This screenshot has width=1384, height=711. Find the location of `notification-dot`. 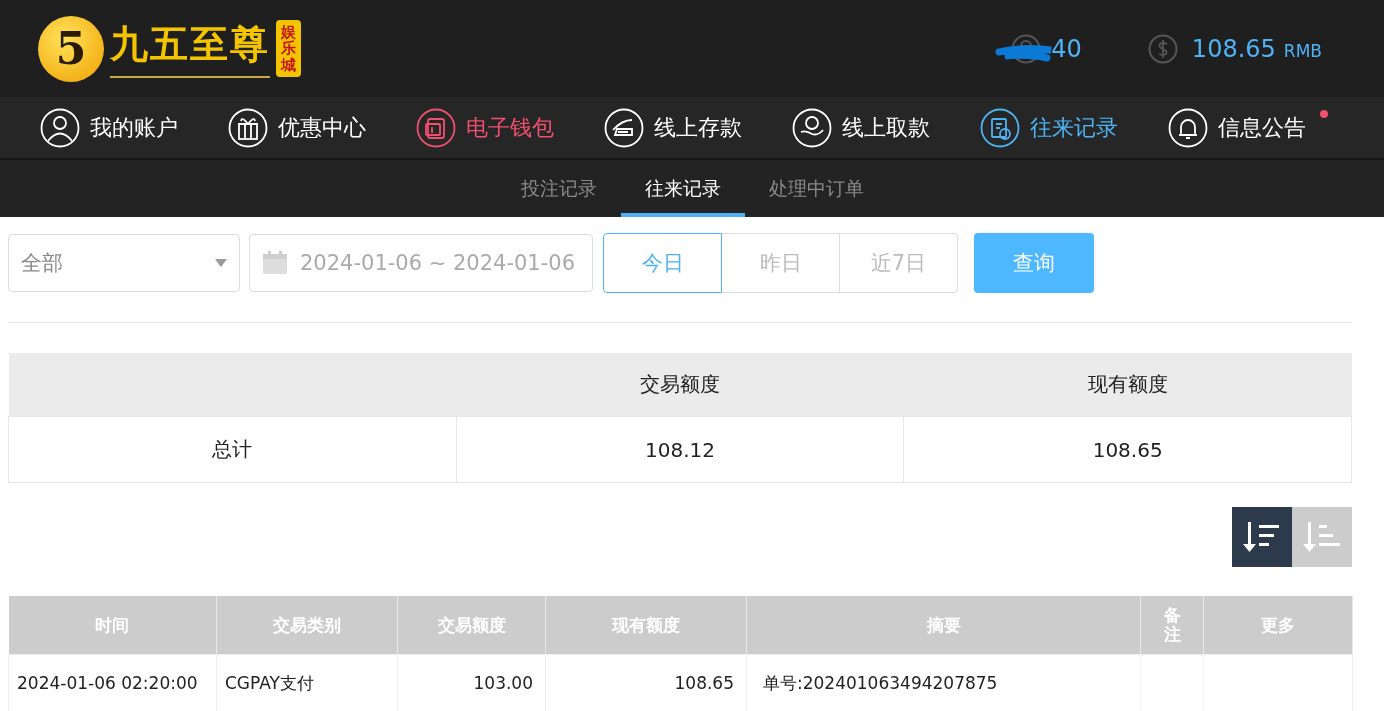

notification-dot is located at coordinates (1324, 113).